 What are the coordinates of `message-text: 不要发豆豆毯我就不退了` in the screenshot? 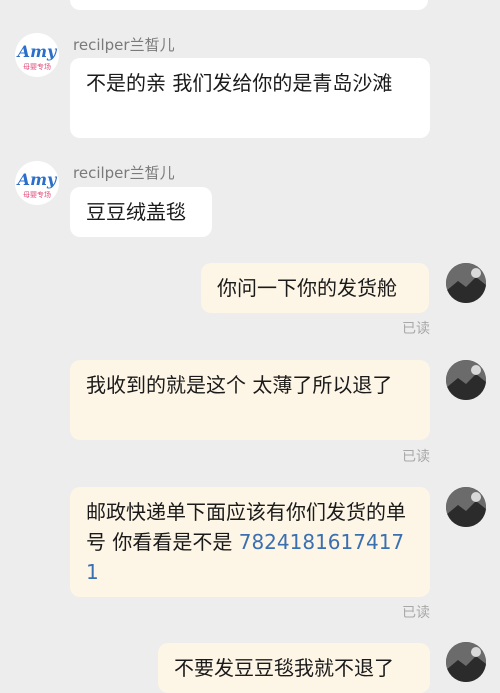 It's located at (284, 668).